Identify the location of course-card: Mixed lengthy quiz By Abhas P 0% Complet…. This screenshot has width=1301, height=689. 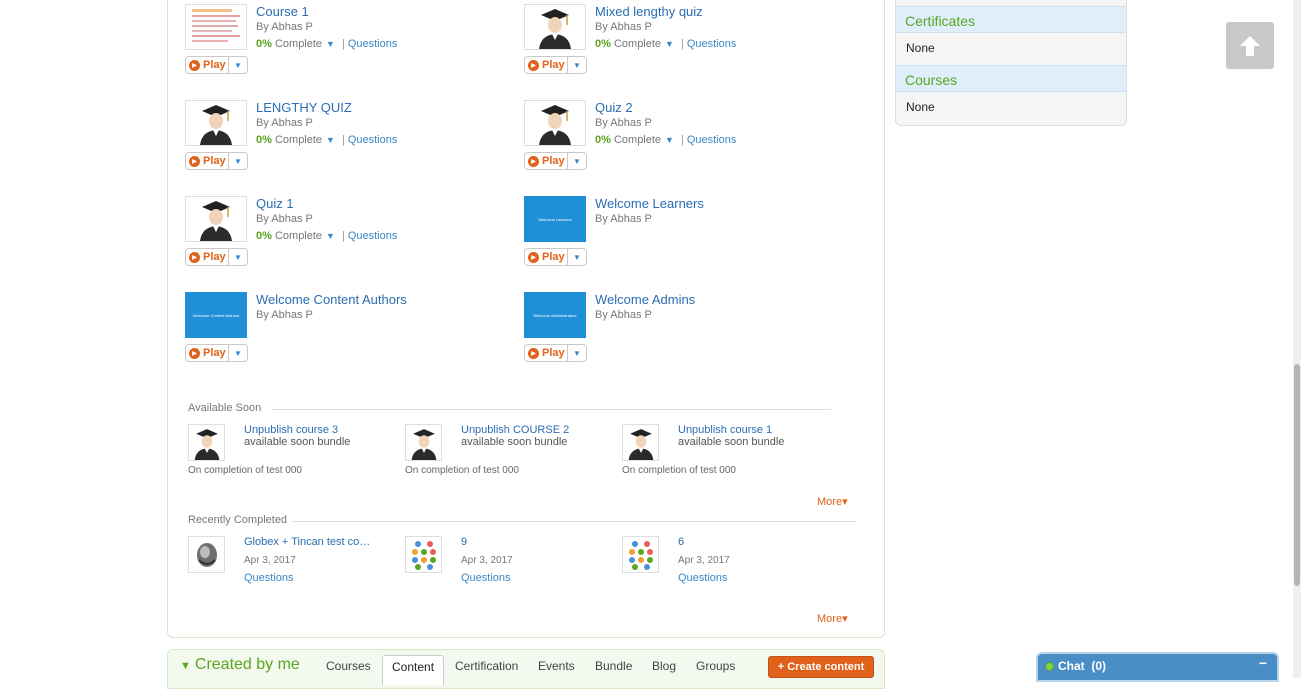
(674, 44).